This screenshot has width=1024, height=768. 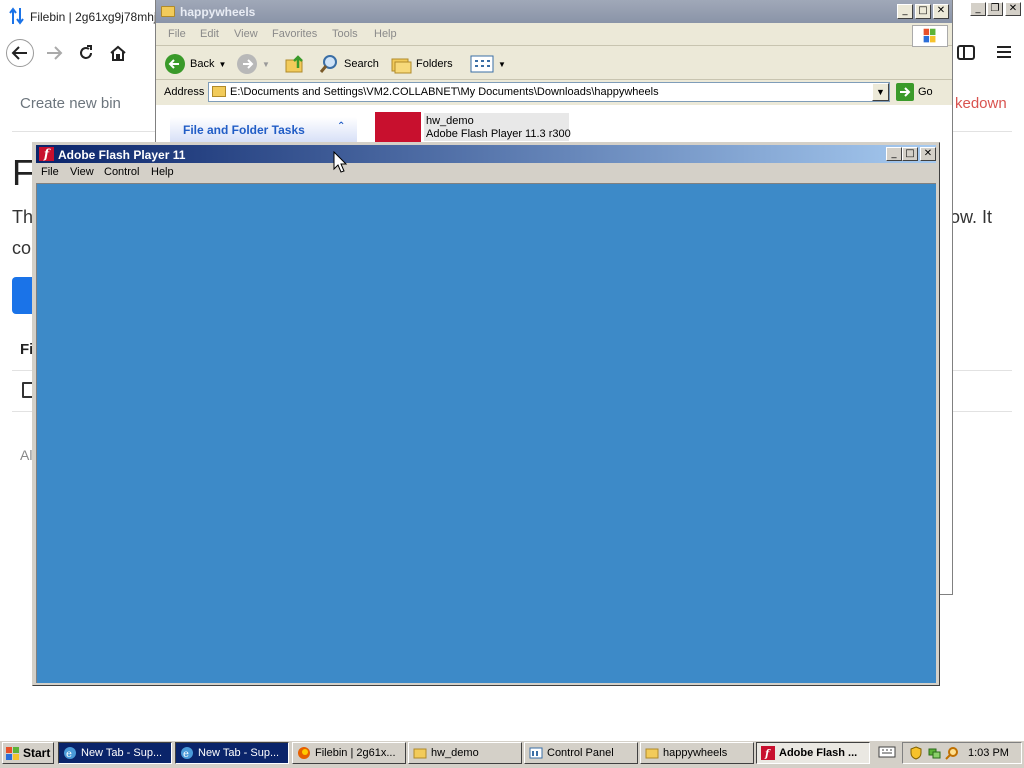 I want to click on taskbar-item-label: happywheels, so click(x=695, y=753).